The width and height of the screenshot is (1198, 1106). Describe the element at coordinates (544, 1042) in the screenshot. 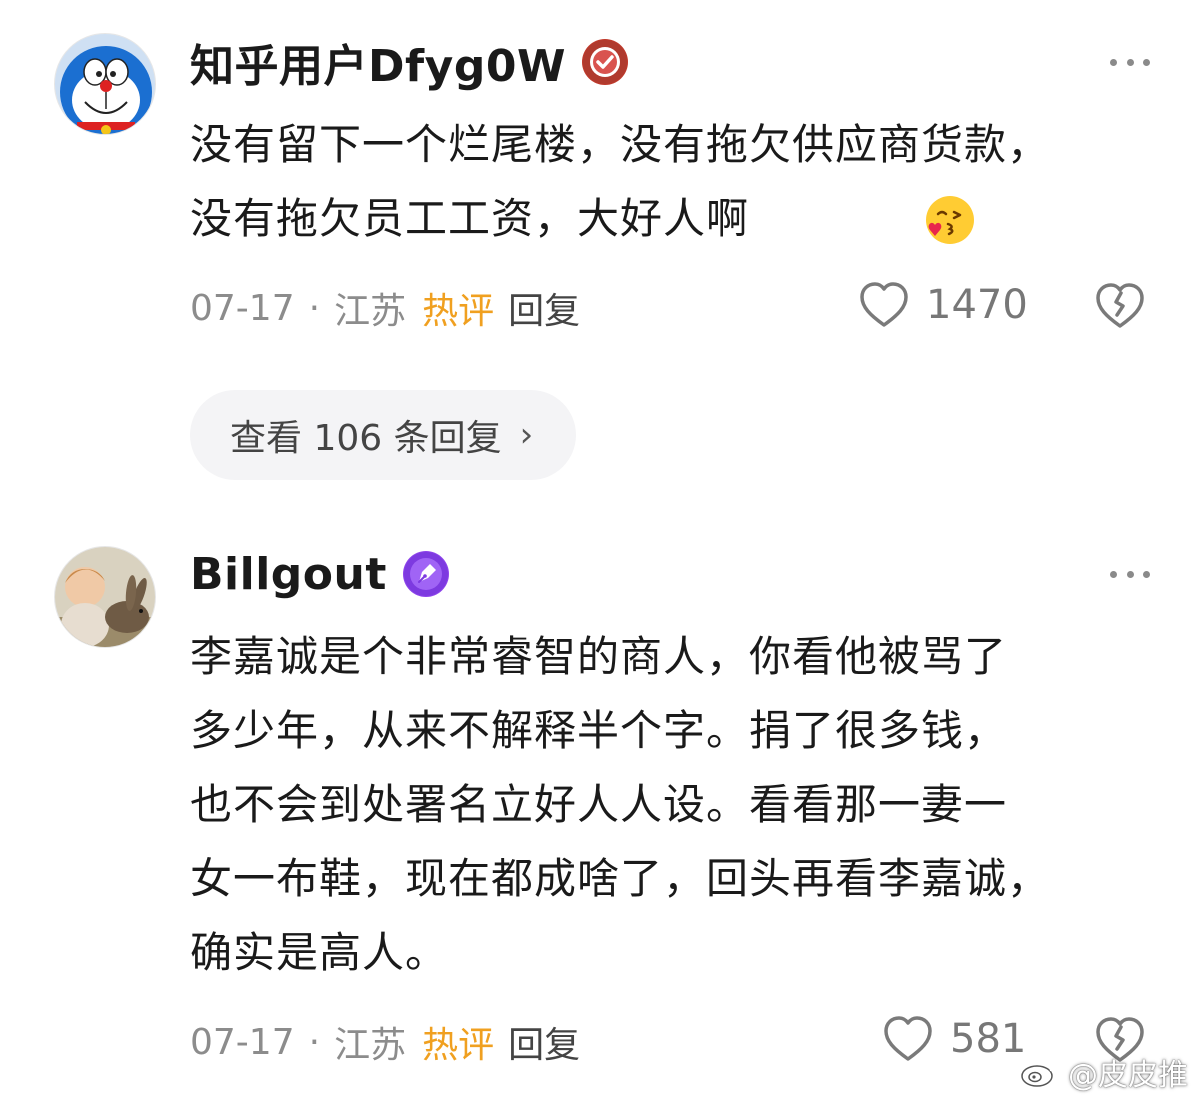

I see `reply-button: 回复` at that location.